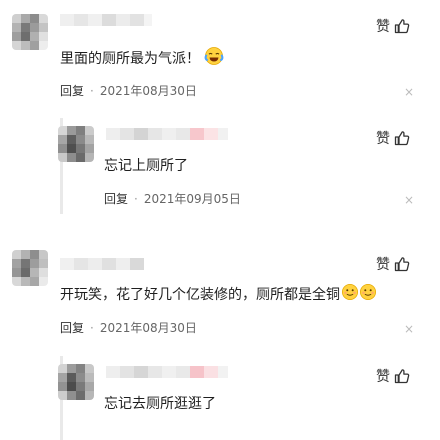  I want to click on reply-text: 忘记去厕所逛逛了, so click(160, 404).